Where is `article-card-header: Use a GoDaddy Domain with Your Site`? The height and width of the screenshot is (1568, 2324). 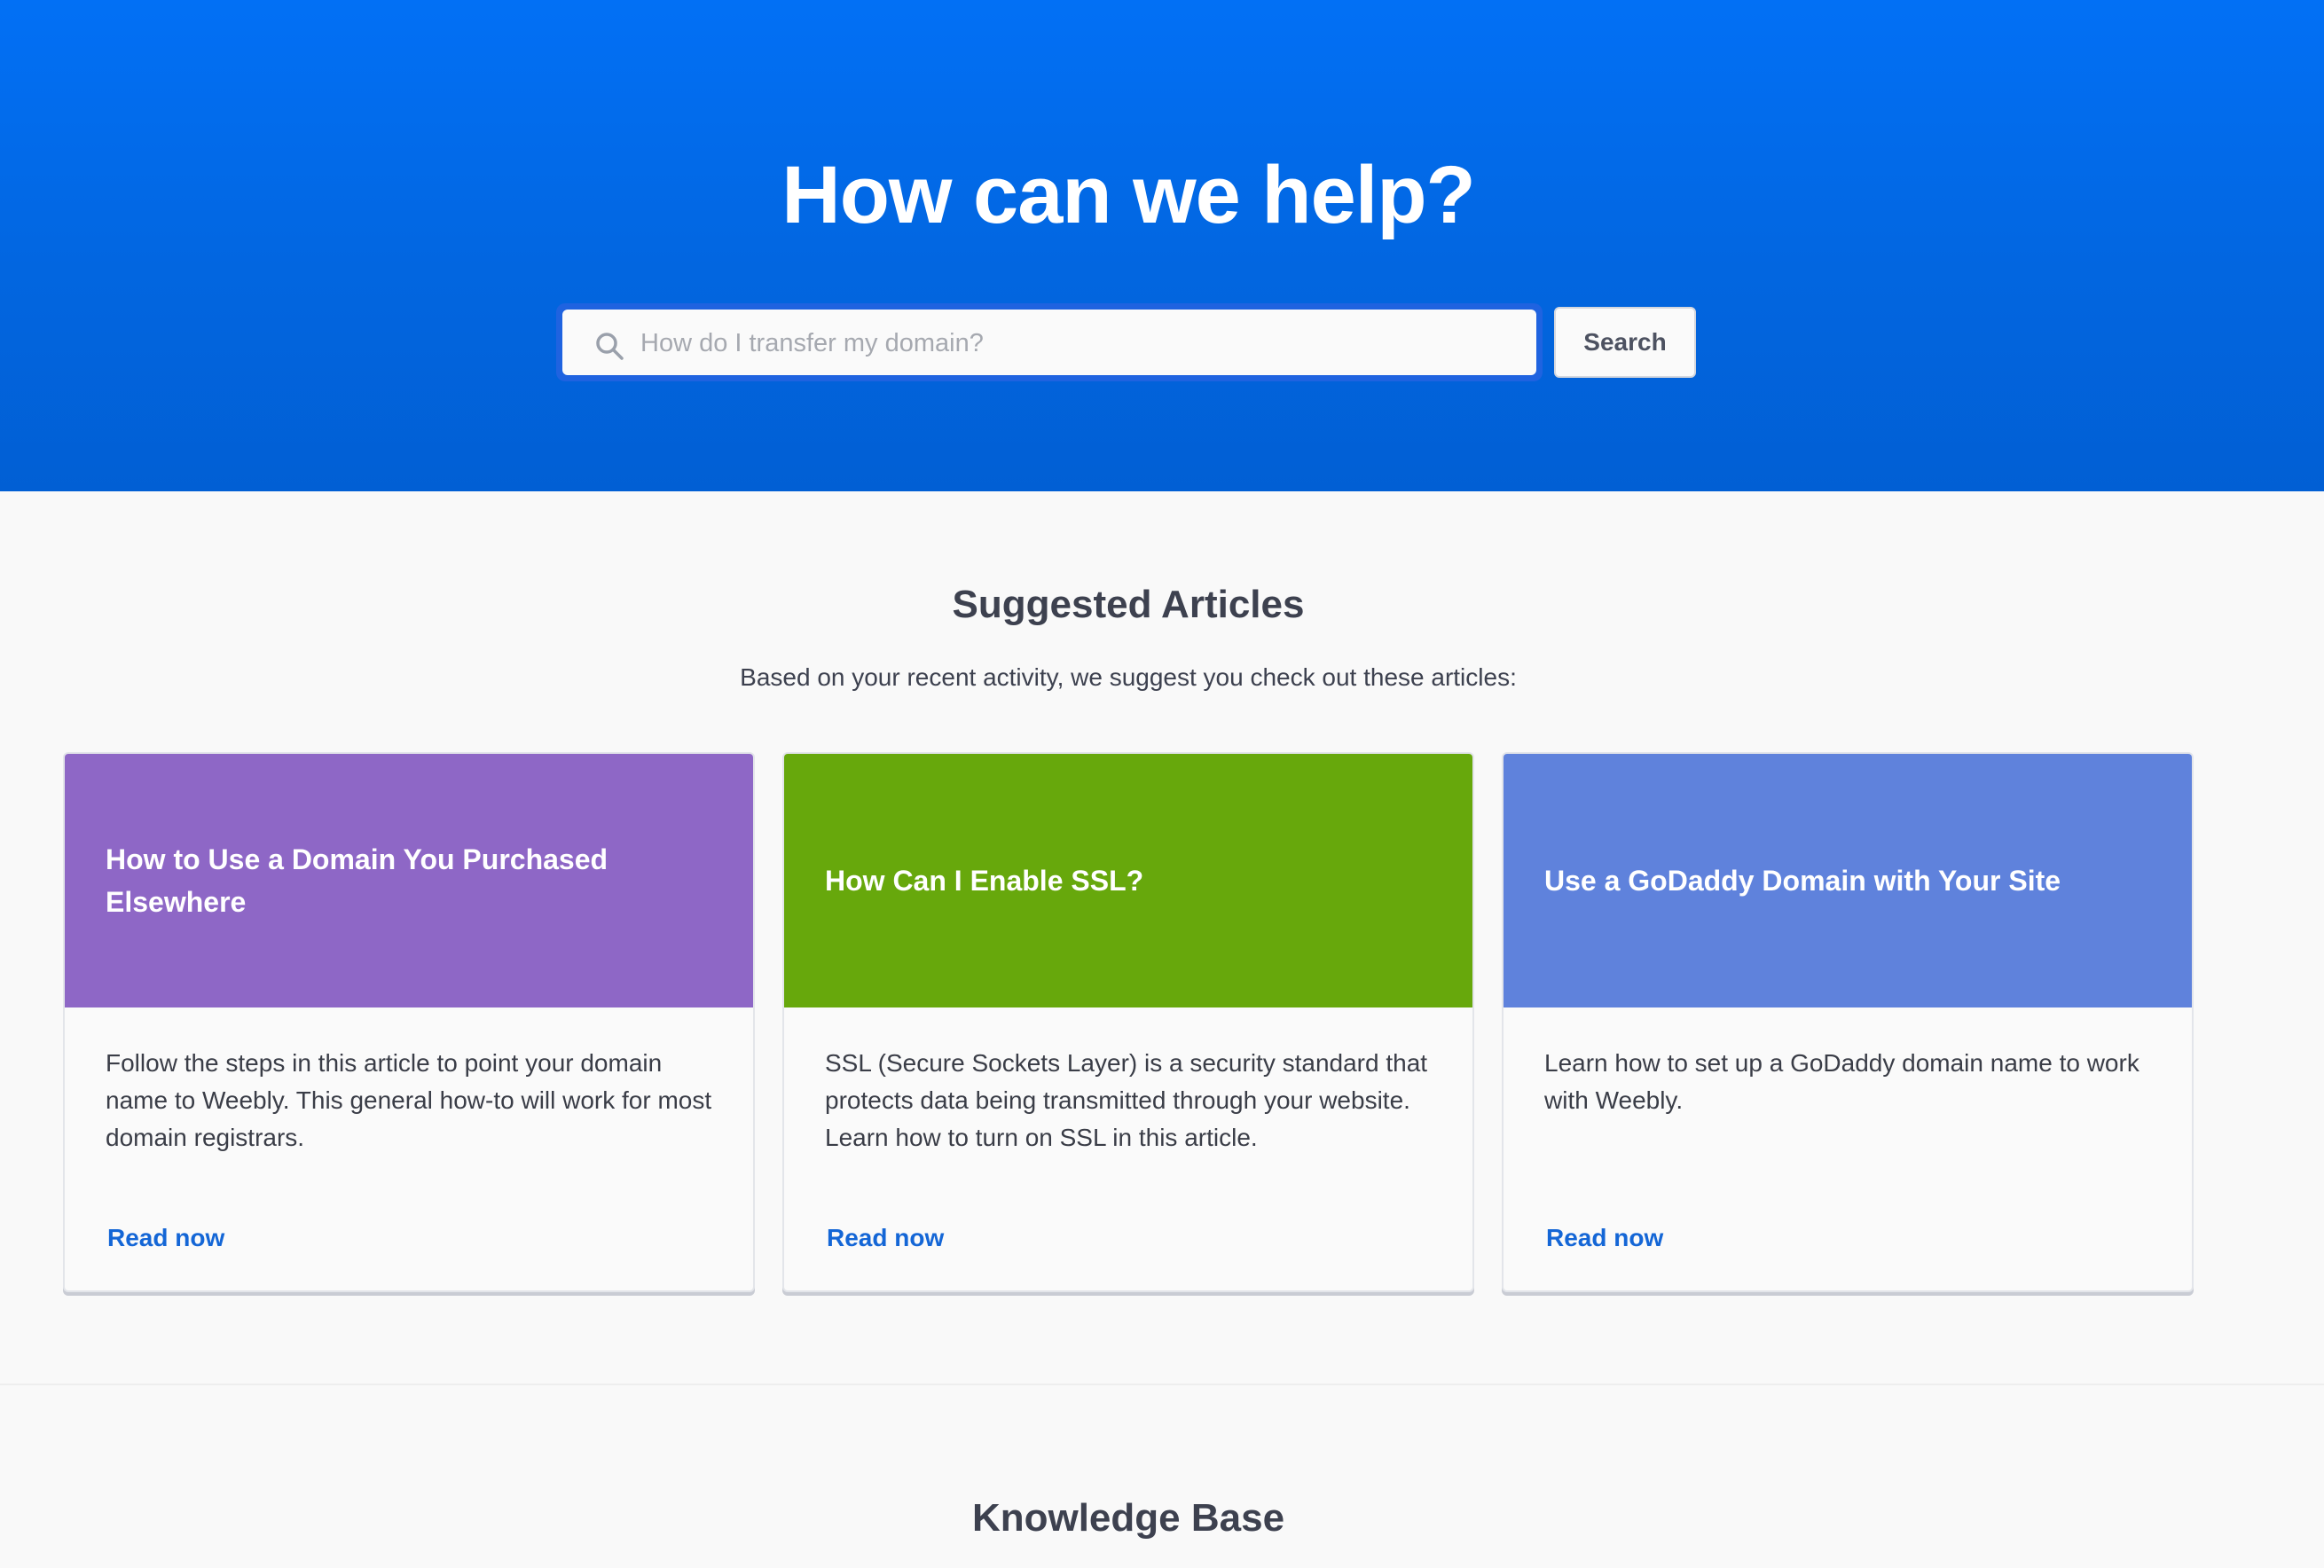 article-card-header: Use a GoDaddy Domain with Your Site is located at coordinates (1848, 880).